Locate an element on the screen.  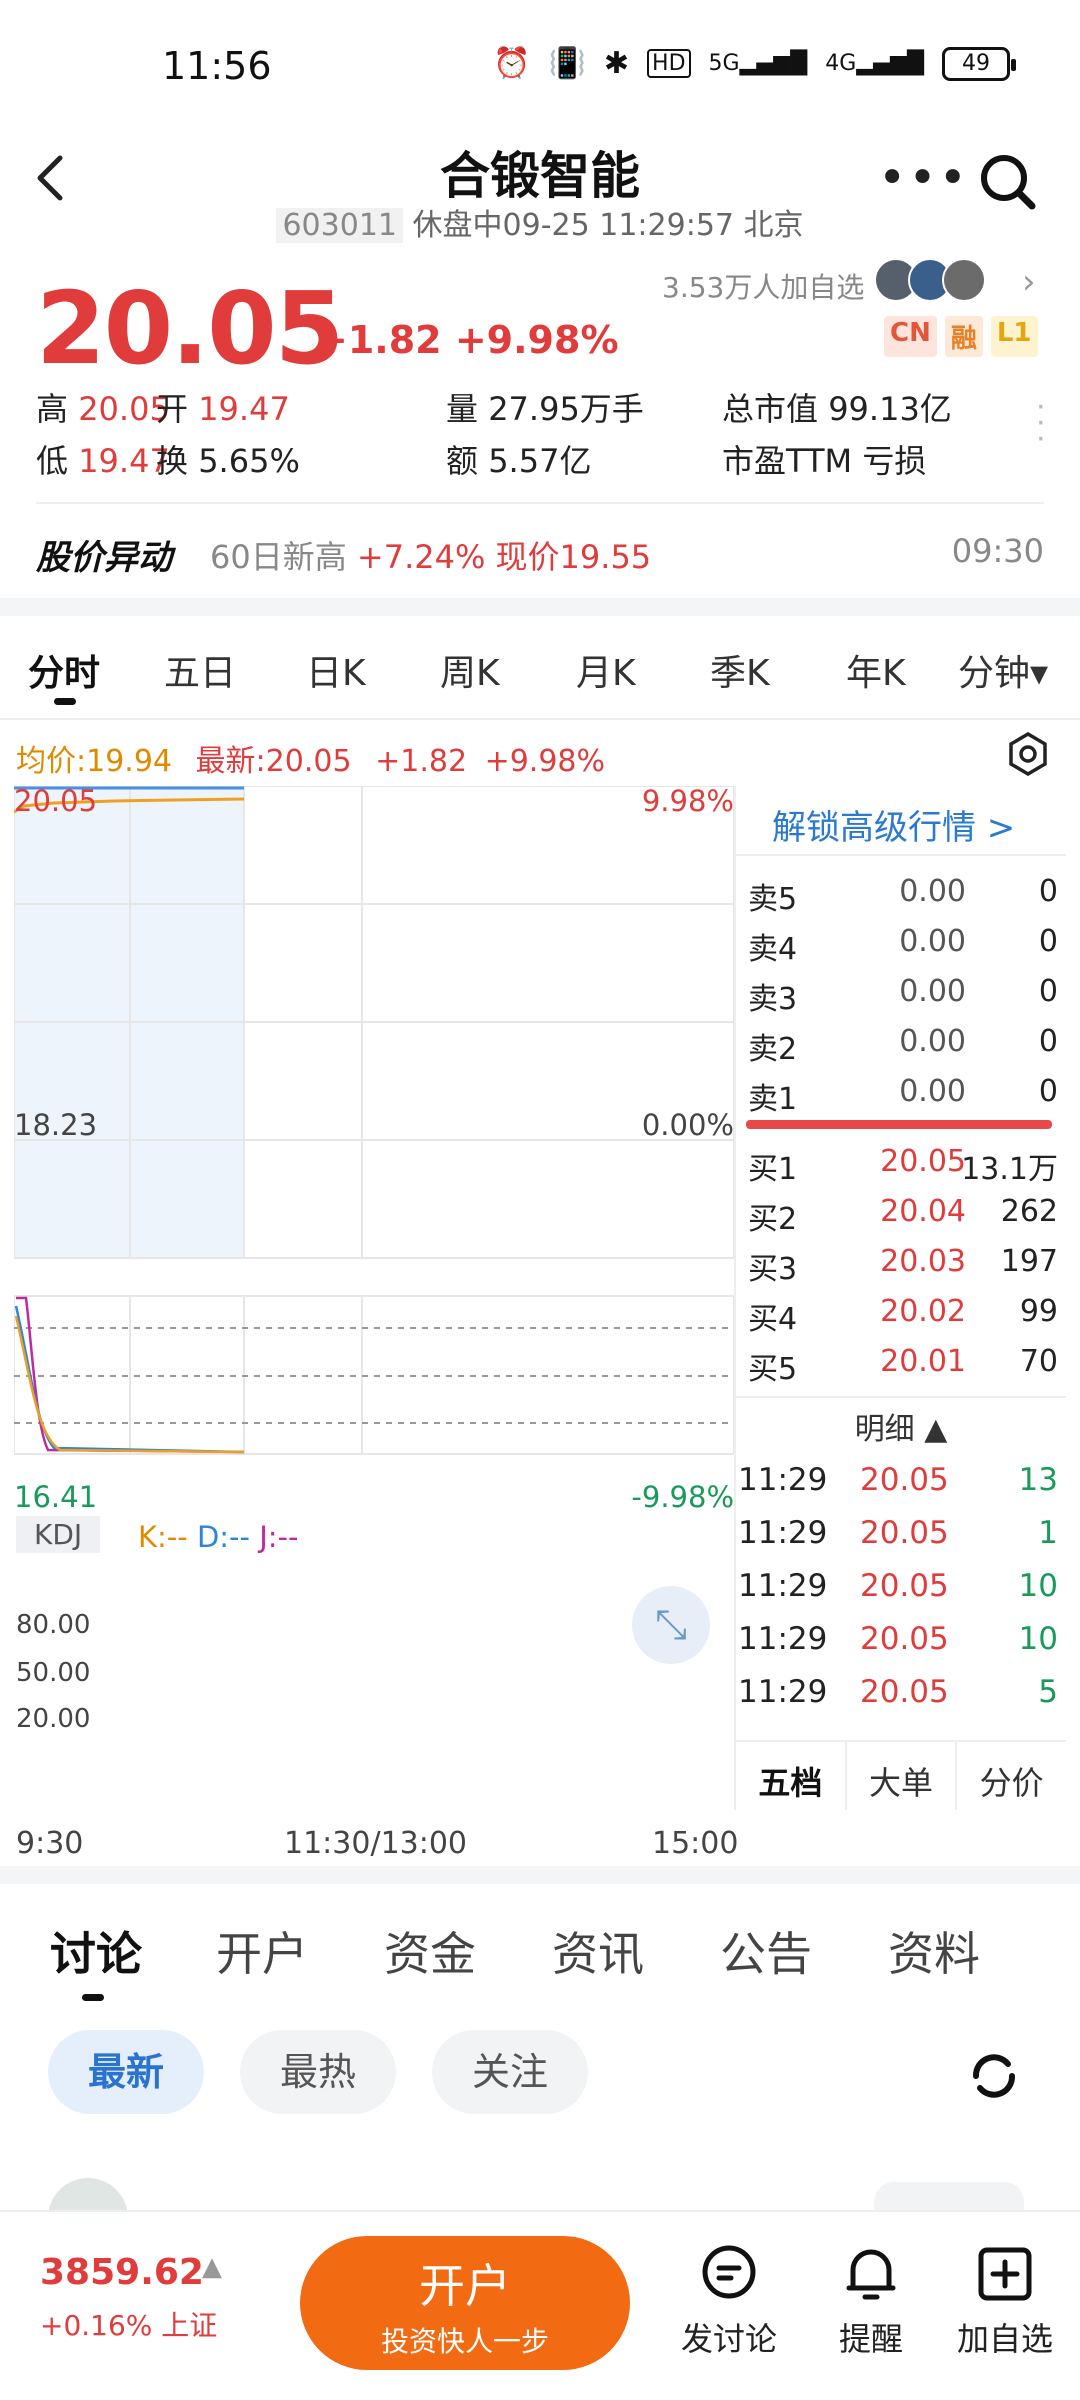
chart-settings-button is located at coordinates (1028, 754).